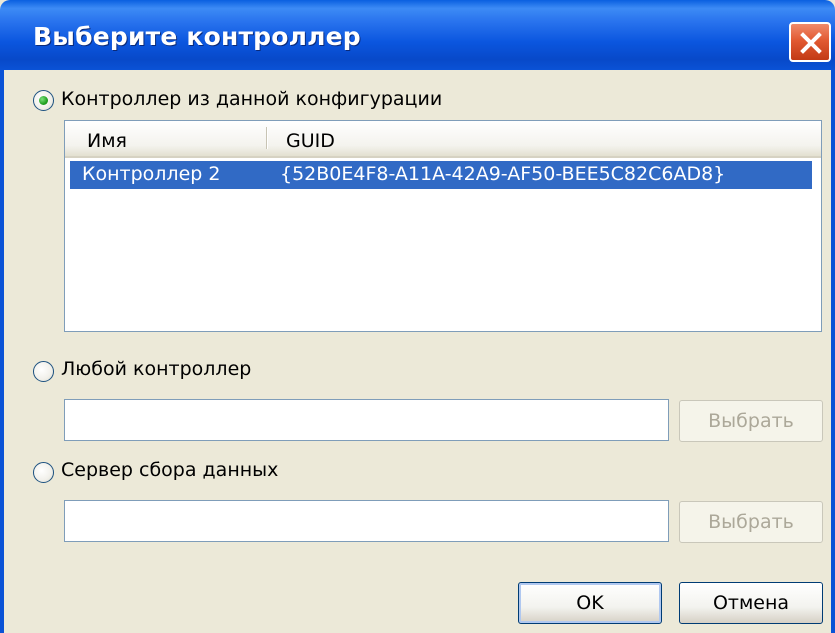 The width and height of the screenshot is (835, 633). Describe the element at coordinates (833, 351) in the screenshot. I see `window-border-right` at that location.